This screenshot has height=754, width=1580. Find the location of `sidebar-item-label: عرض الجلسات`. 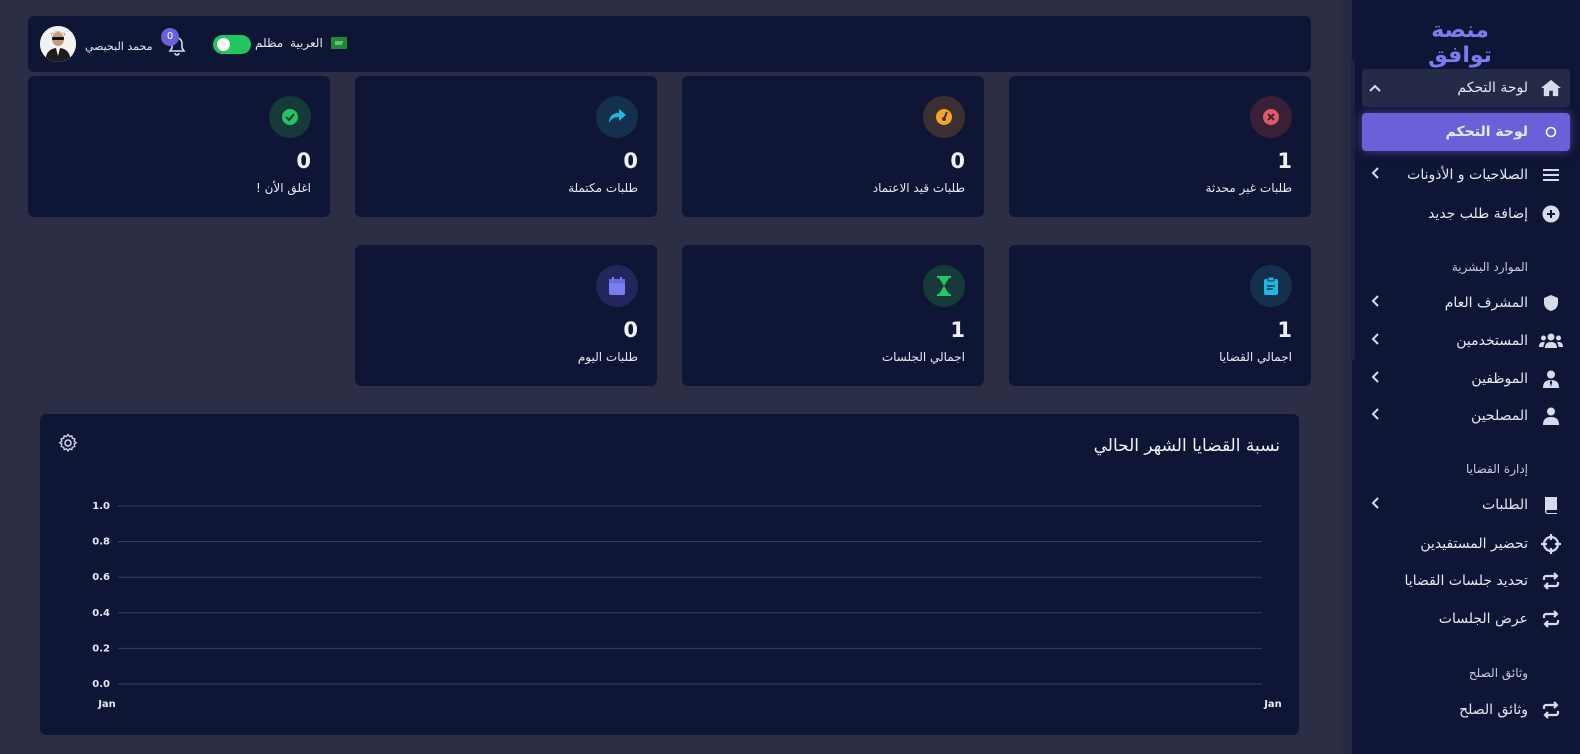

sidebar-item-label: عرض الجلسات is located at coordinates (1483, 619).